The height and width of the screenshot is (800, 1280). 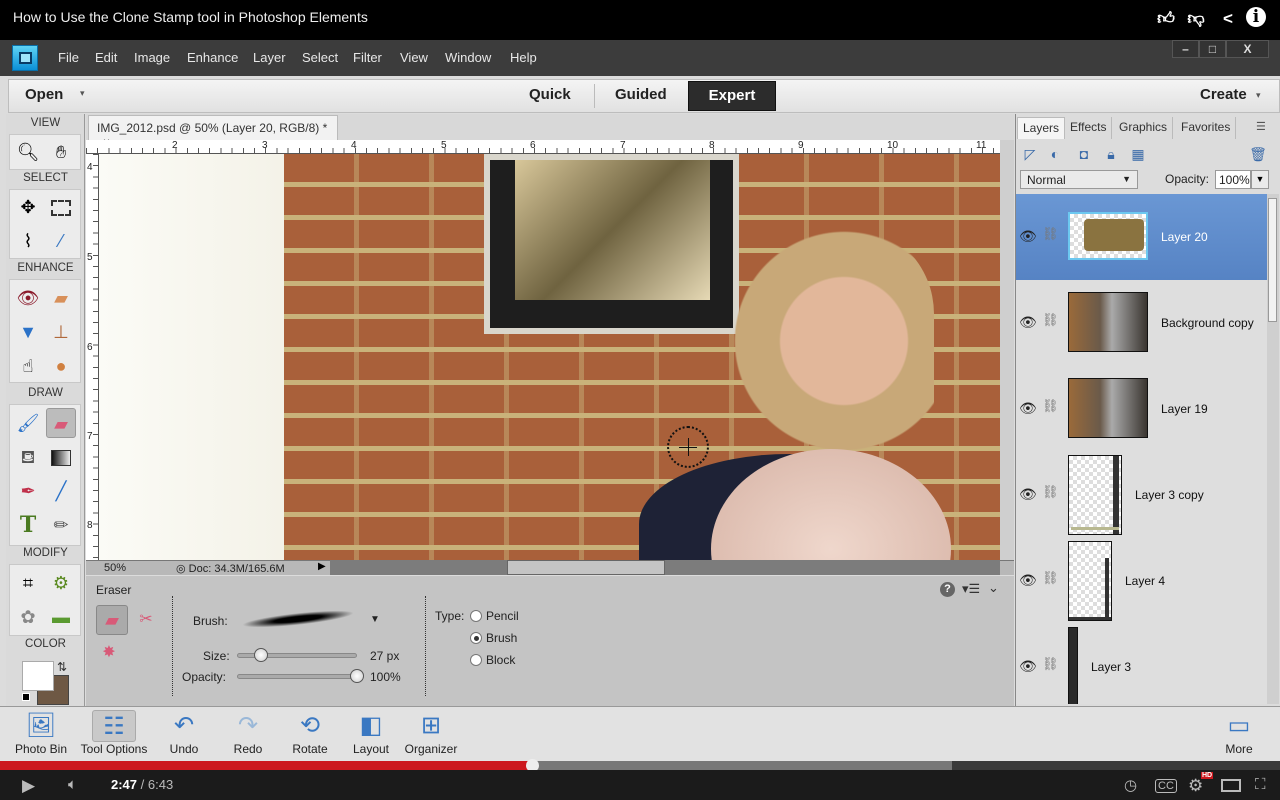 What do you see at coordinates (523, 57) in the screenshot?
I see `menu-help: Help` at bounding box center [523, 57].